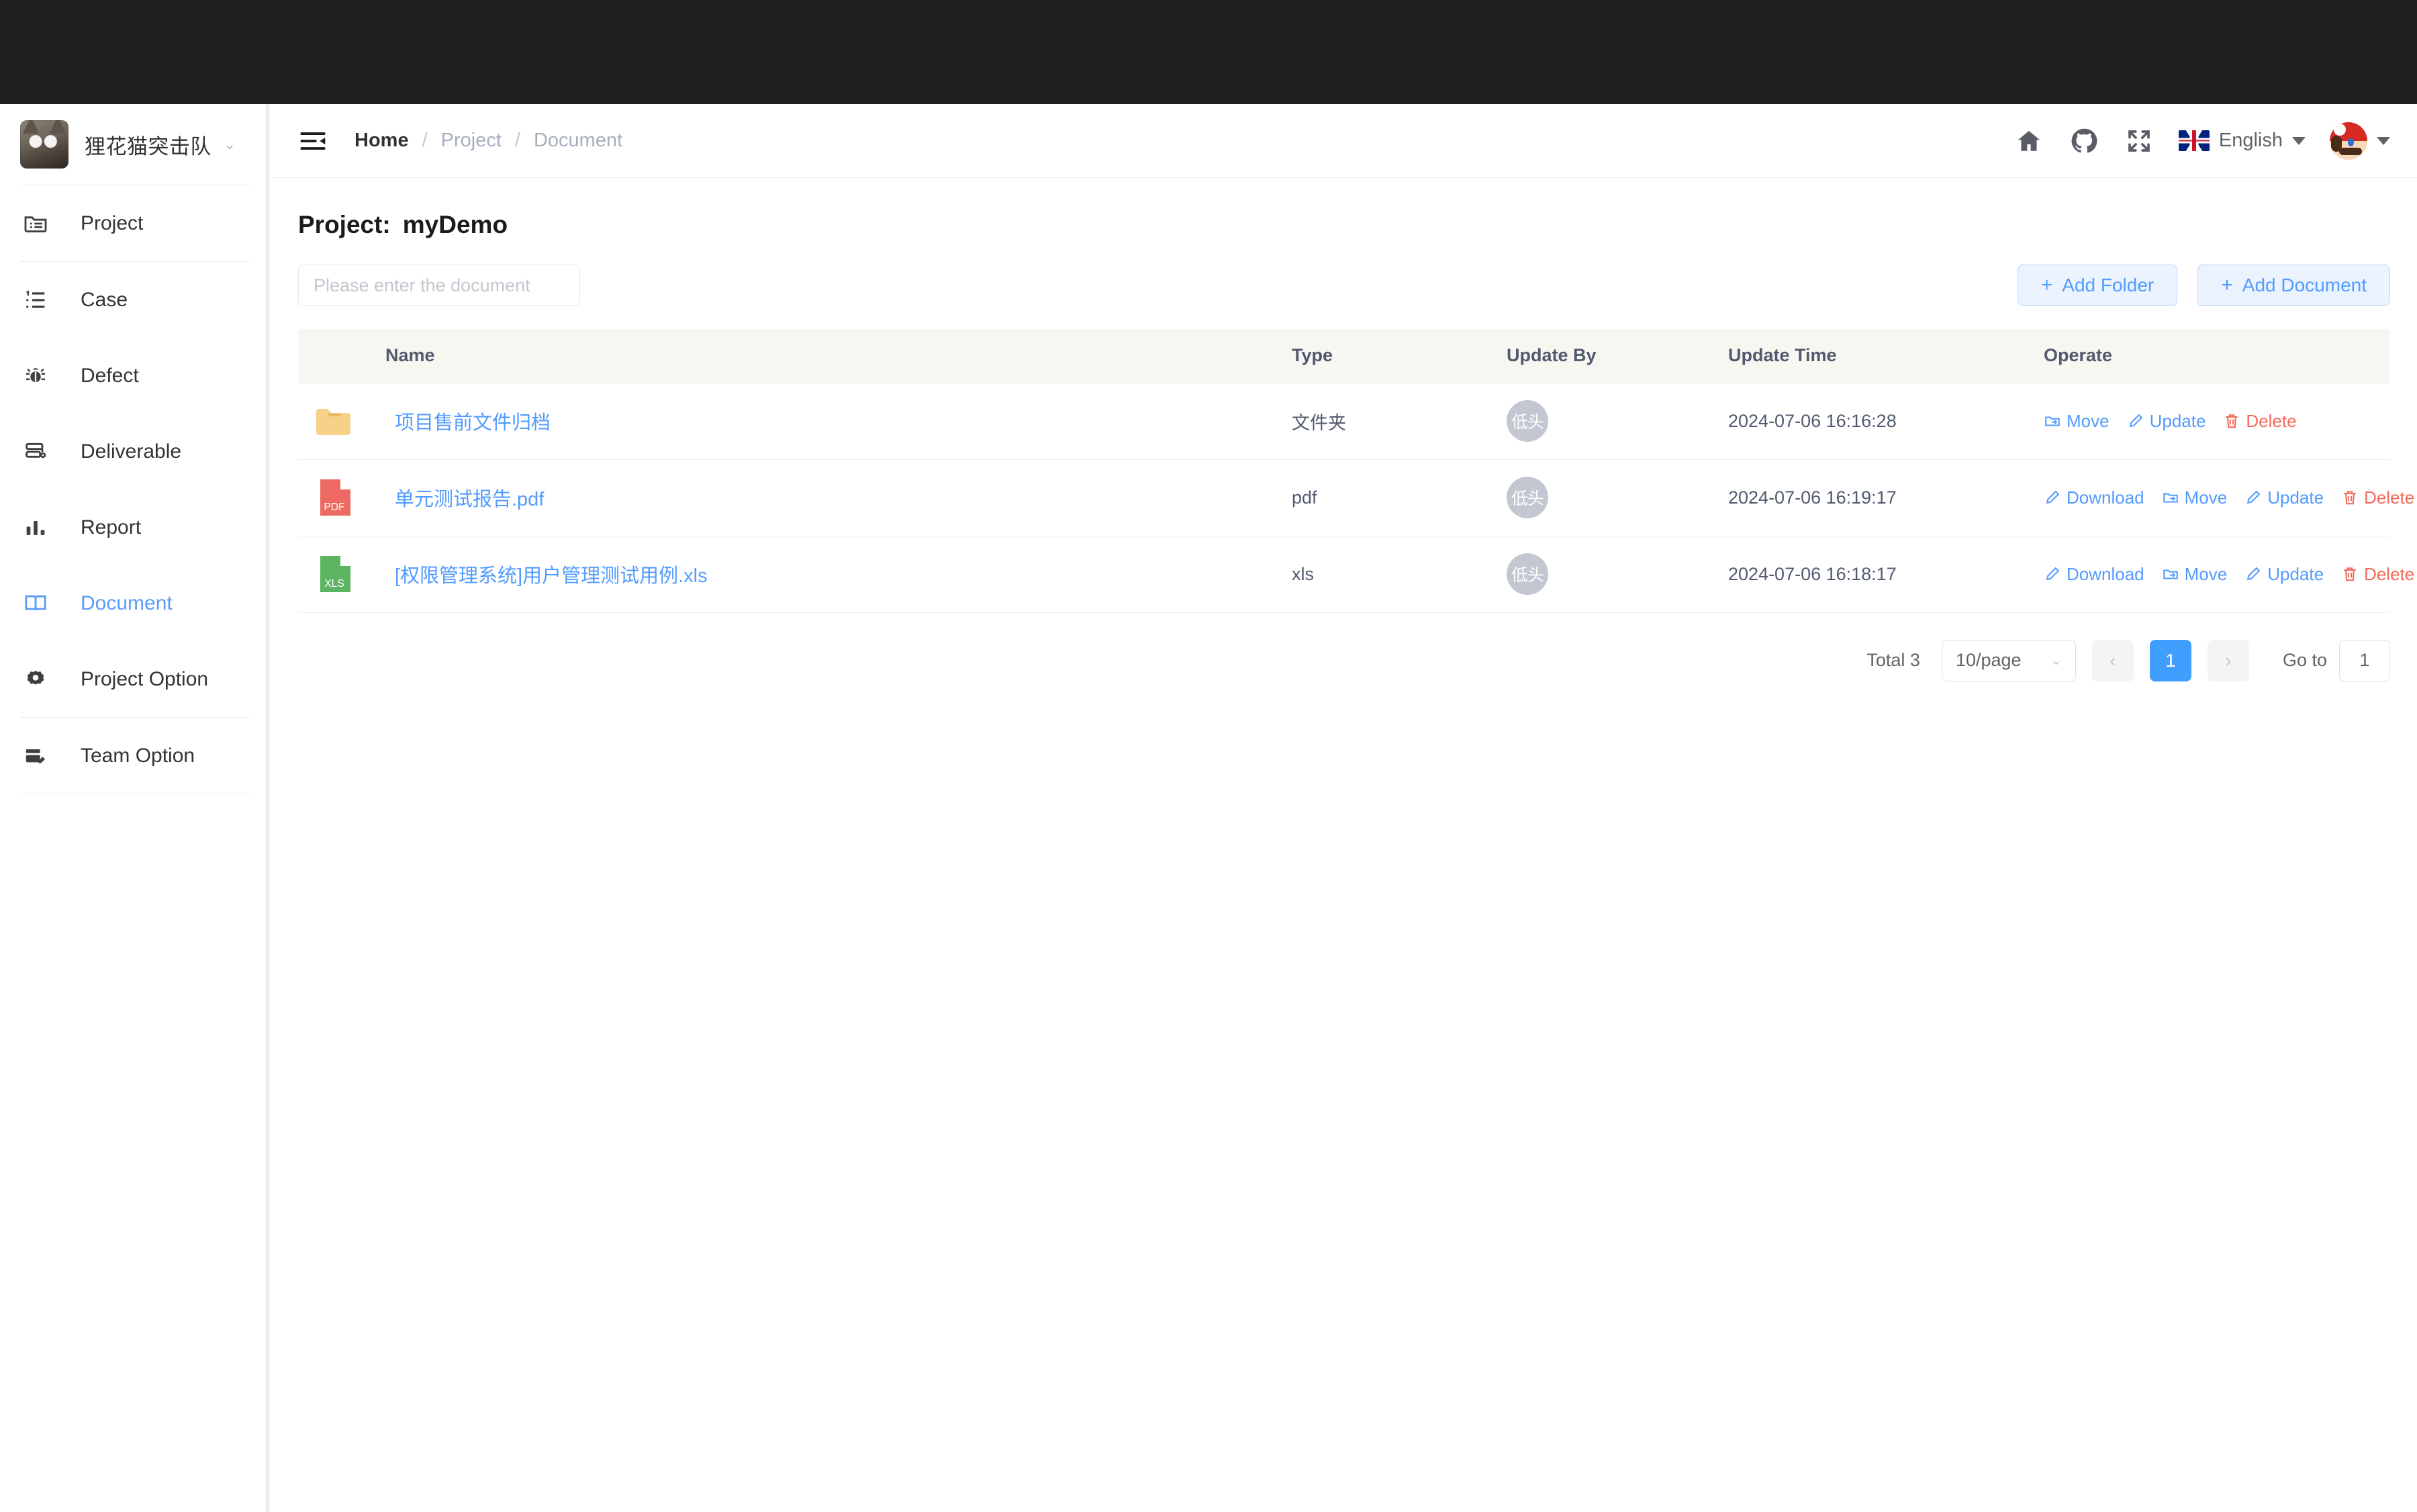 This screenshot has width=2417, height=1512. I want to click on workspace-name: 狸花猫突击队, so click(148, 146).